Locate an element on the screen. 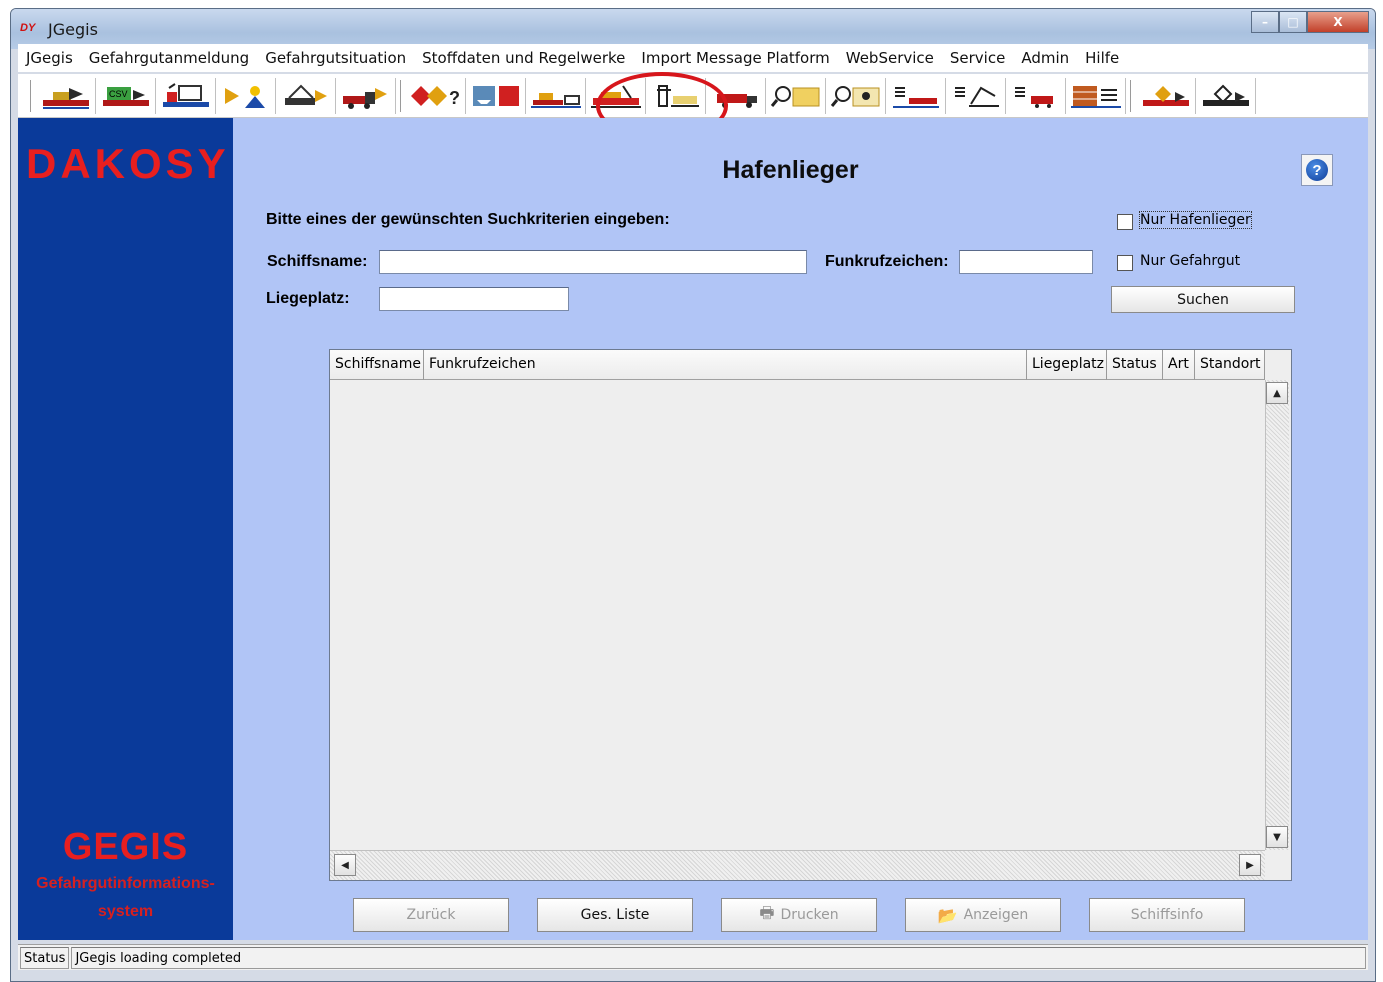  menu-jgegis: JGegis is located at coordinates (53, 58).